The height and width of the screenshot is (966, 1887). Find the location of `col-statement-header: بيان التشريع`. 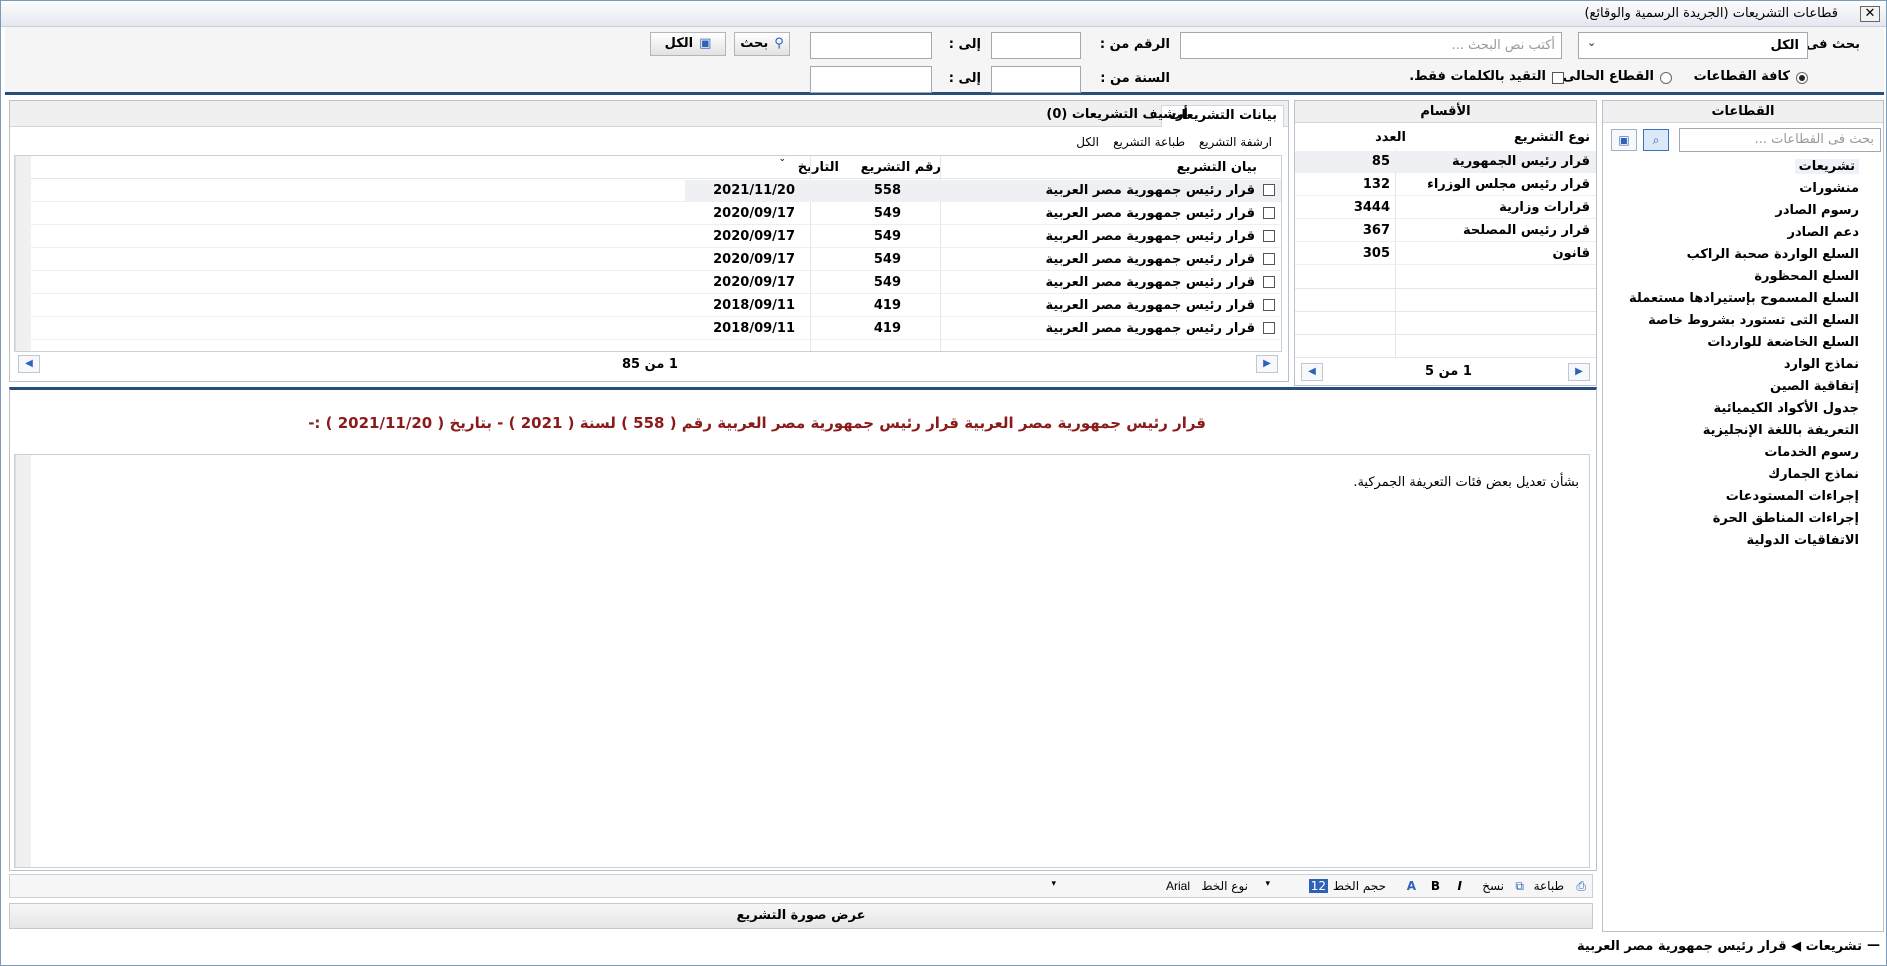

col-statement-header: بيان التشريع is located at coordinates (1216, 167).